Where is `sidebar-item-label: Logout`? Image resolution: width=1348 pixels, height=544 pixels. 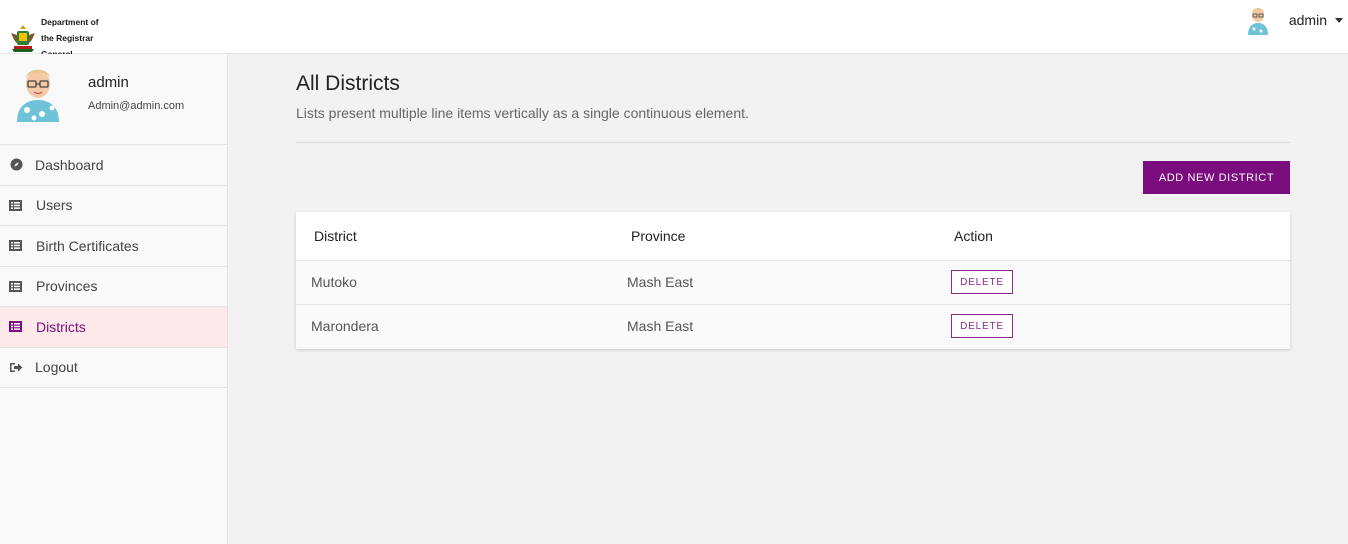 sidebar-item-label: Logout is located at coordinates (56, 367).